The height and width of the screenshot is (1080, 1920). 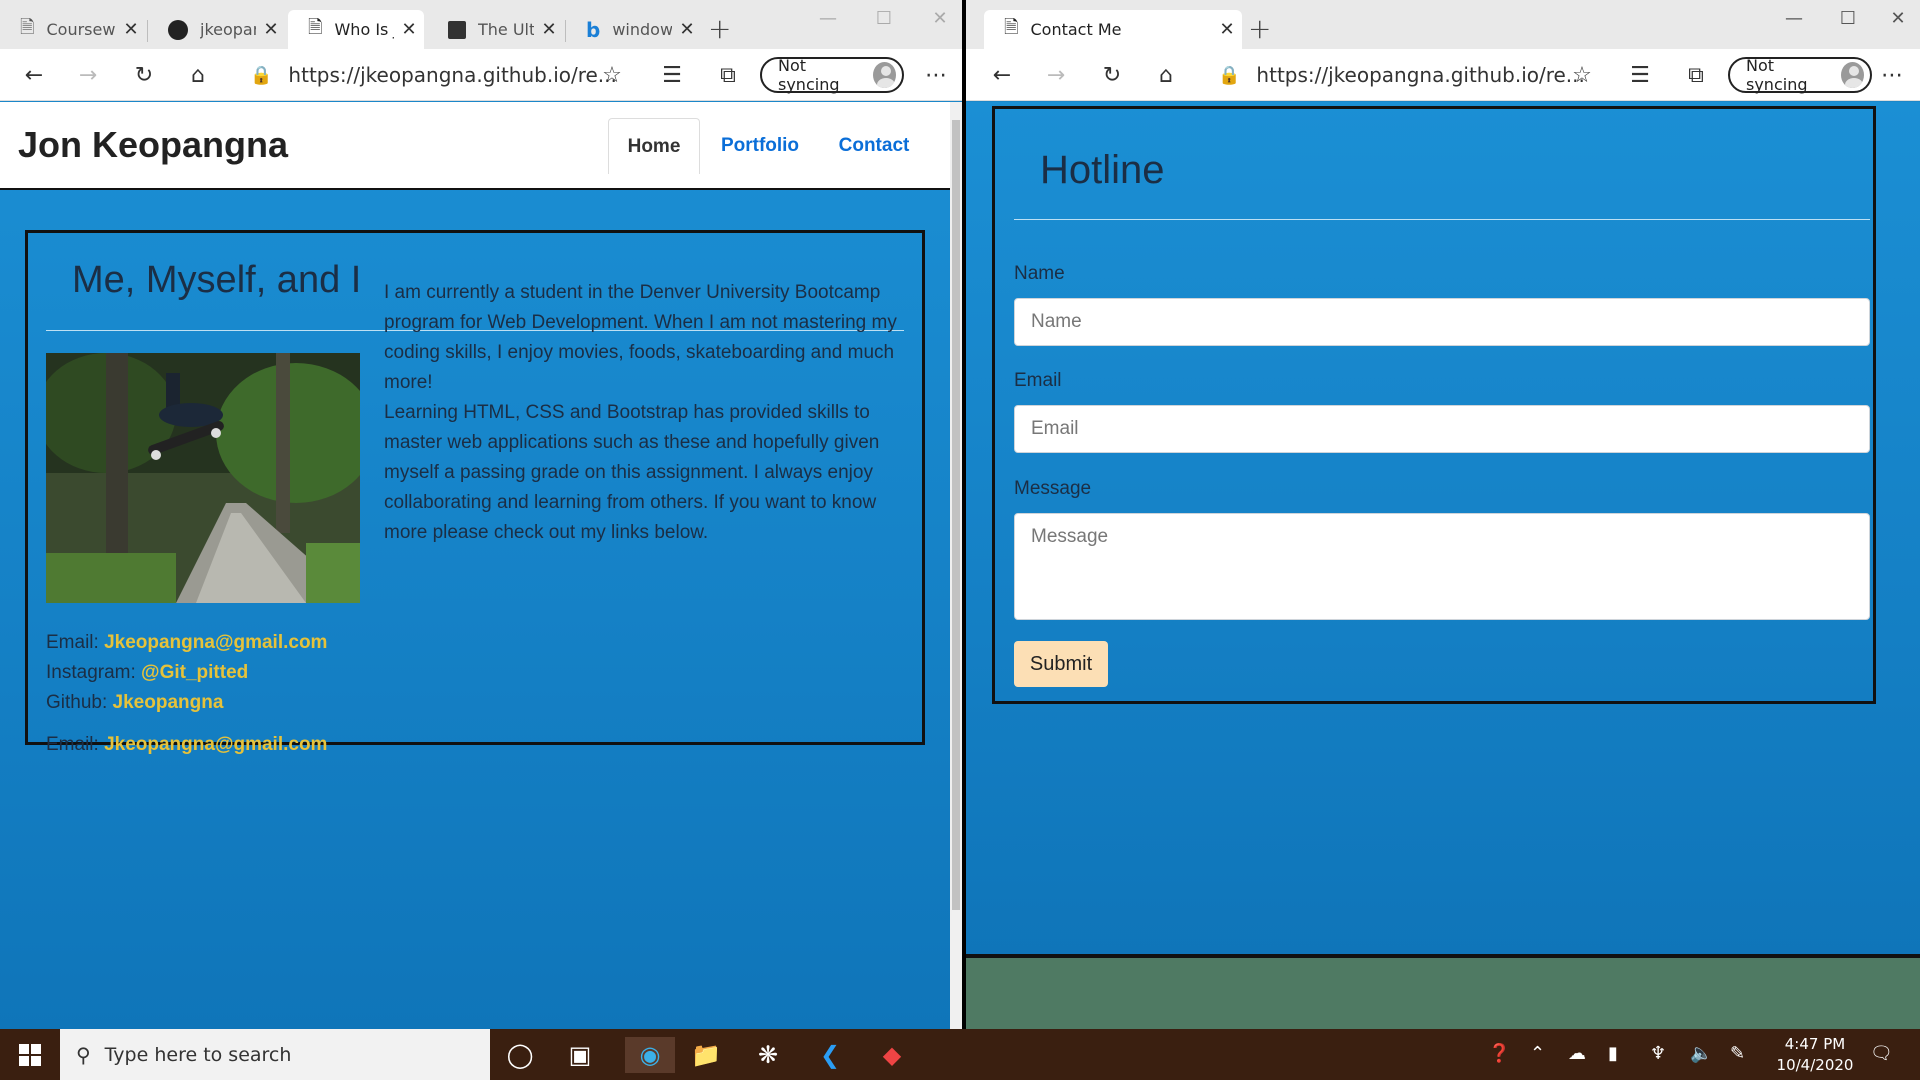 I want to click on file-explorer-icon: 📁, so click(x=706, y=1055).